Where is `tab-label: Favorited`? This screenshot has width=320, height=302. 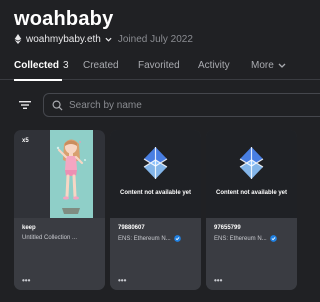
tab-label: Favorited is located at coordinates (159, 65).